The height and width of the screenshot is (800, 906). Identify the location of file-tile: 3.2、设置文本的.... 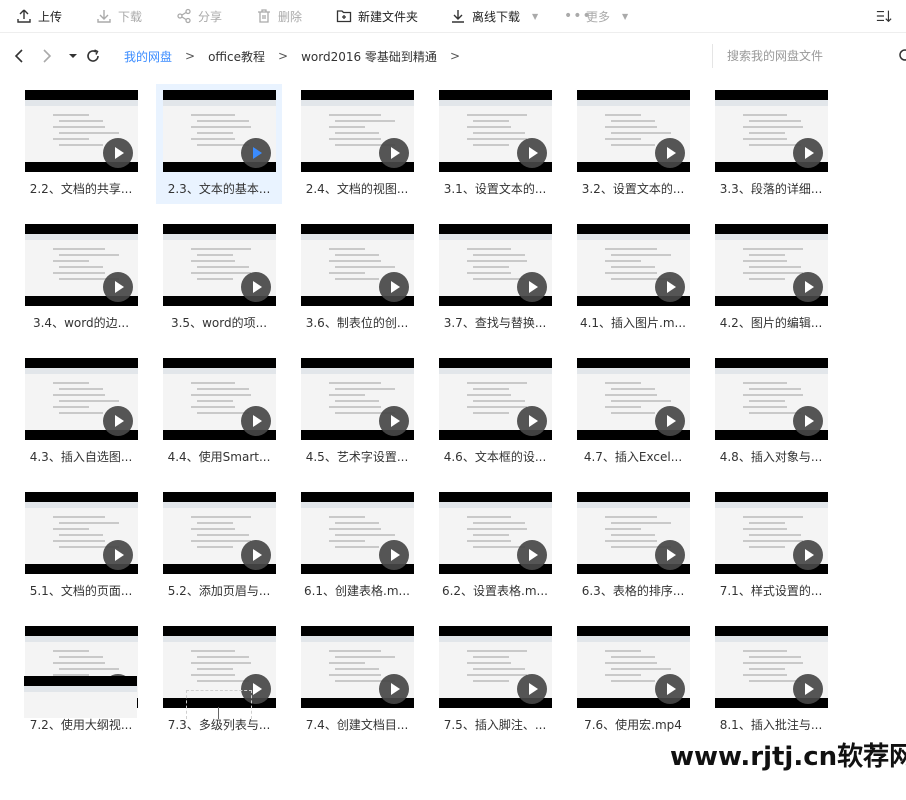
(633, 144).